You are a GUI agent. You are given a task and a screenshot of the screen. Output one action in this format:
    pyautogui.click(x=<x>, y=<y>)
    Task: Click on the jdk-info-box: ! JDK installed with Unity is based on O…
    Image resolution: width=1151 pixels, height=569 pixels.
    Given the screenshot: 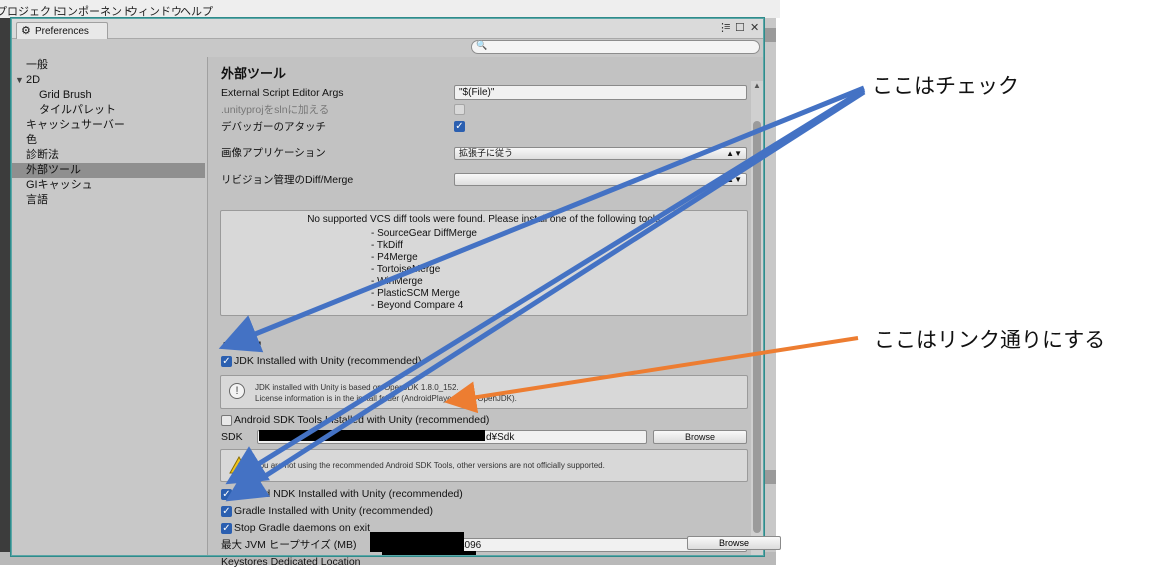 What is the action you would take?
    pyautogui.click(x=484, y=392)
    